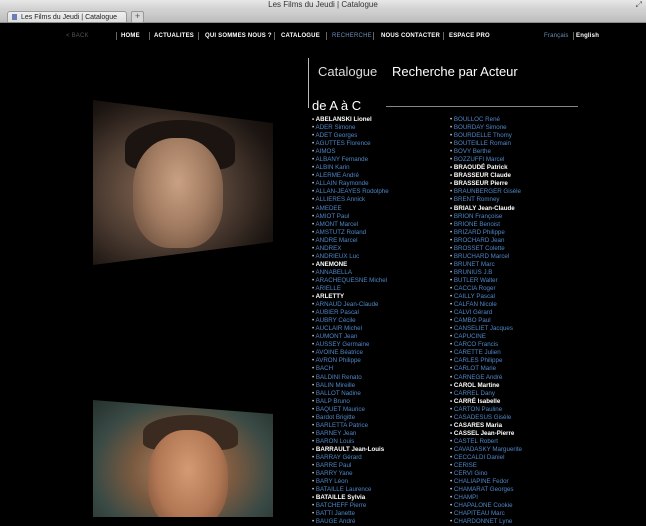 Image resolution: width=646 pixels, height=526 pixels. What do you see at coordinates (486, 426) in the screenshot?
I see `actor-link: CASARES Maria` at bounding box center [486, 426].